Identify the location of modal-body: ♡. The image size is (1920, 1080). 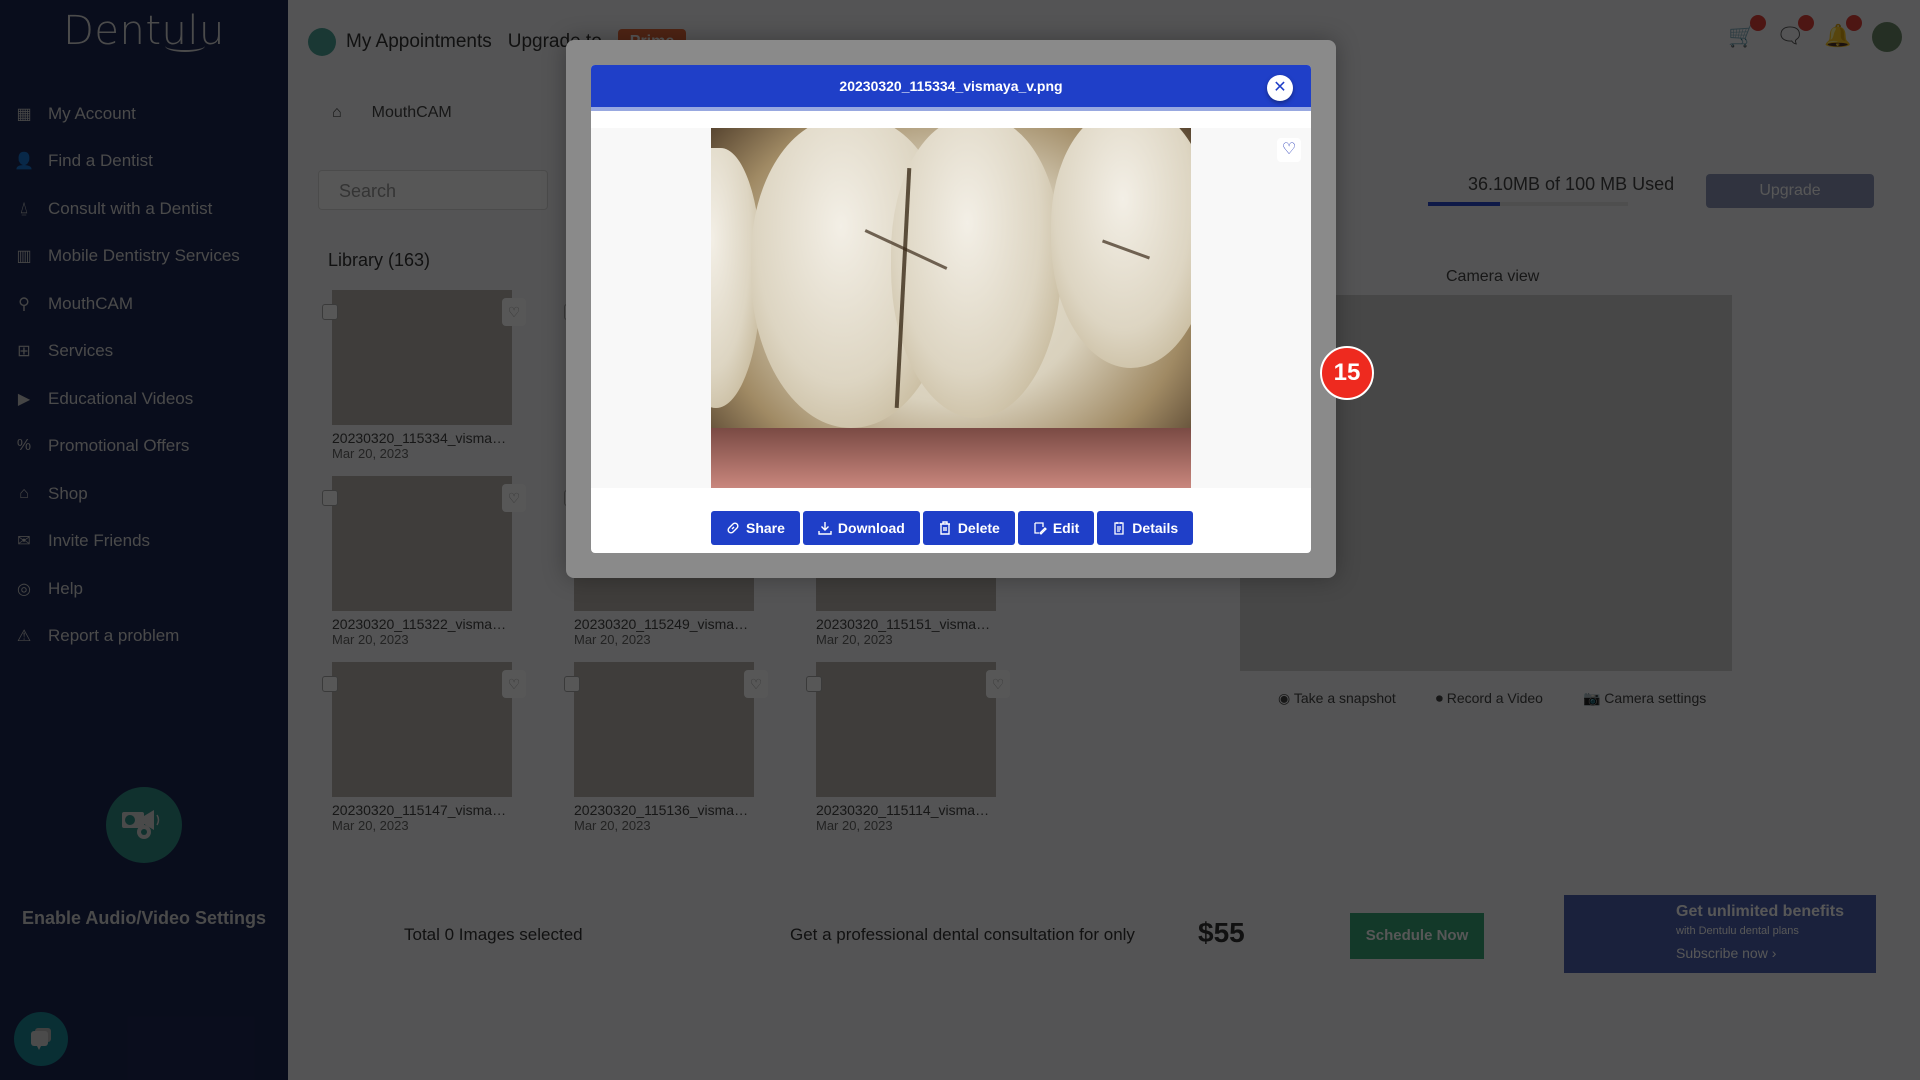
(951, 308).